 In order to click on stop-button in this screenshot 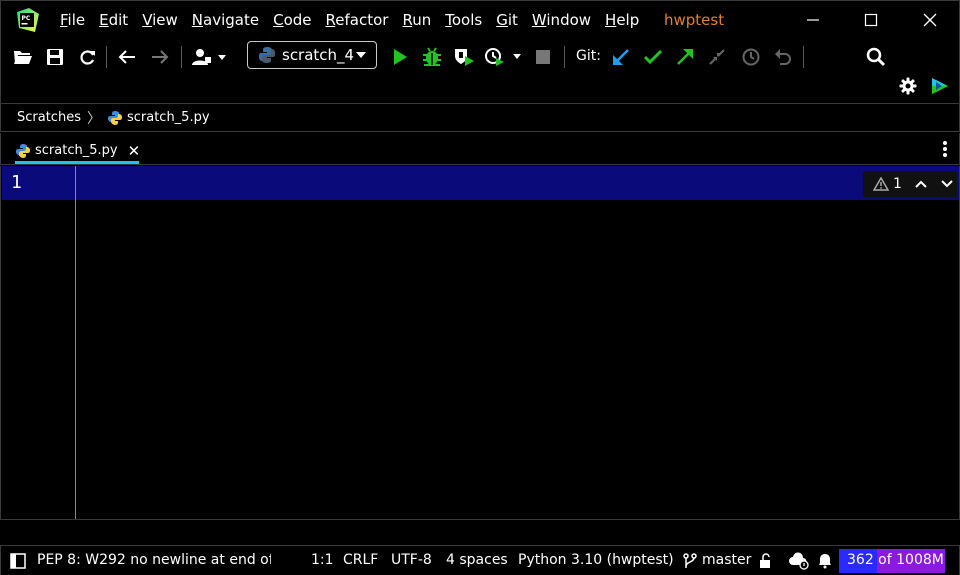, I will do `click(543, 57)`.